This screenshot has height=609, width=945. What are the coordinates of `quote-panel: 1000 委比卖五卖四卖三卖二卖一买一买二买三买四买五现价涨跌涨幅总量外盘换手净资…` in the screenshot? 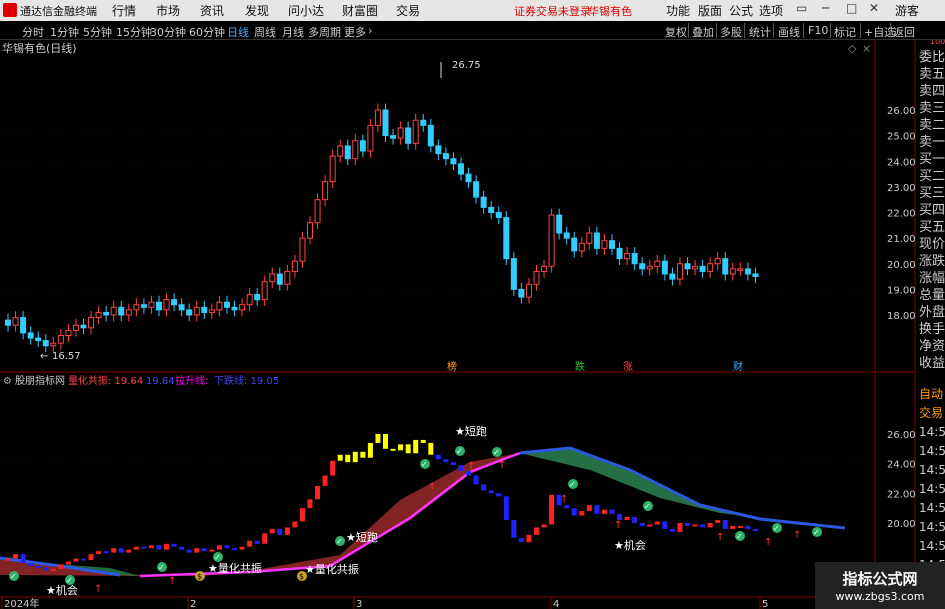 It's located at (932, 315).